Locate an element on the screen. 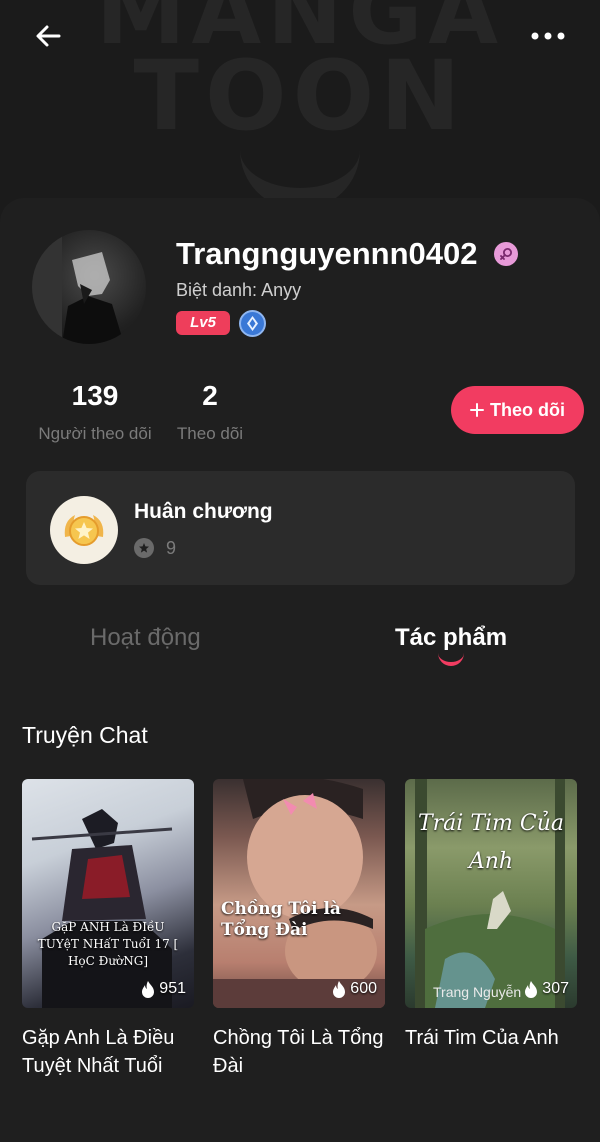 This screenshot has width=600, height=1142. tab-works: Tác phẩm is located at coordinates (451, 638).